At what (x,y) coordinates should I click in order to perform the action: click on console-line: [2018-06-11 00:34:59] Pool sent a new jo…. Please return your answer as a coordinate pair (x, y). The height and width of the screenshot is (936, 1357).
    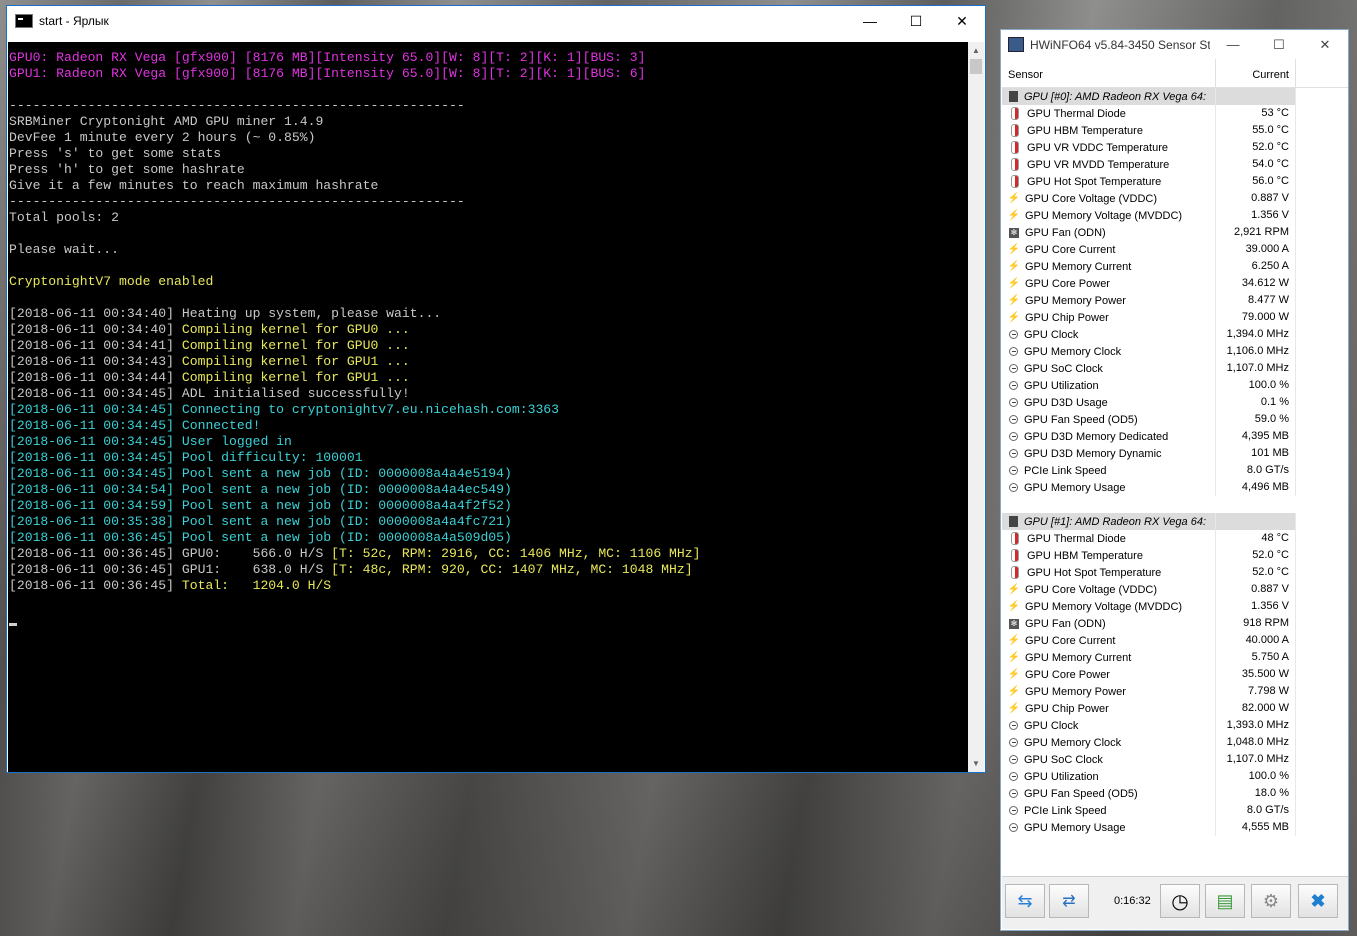
    Looking at the image, I should click on (489, 506).